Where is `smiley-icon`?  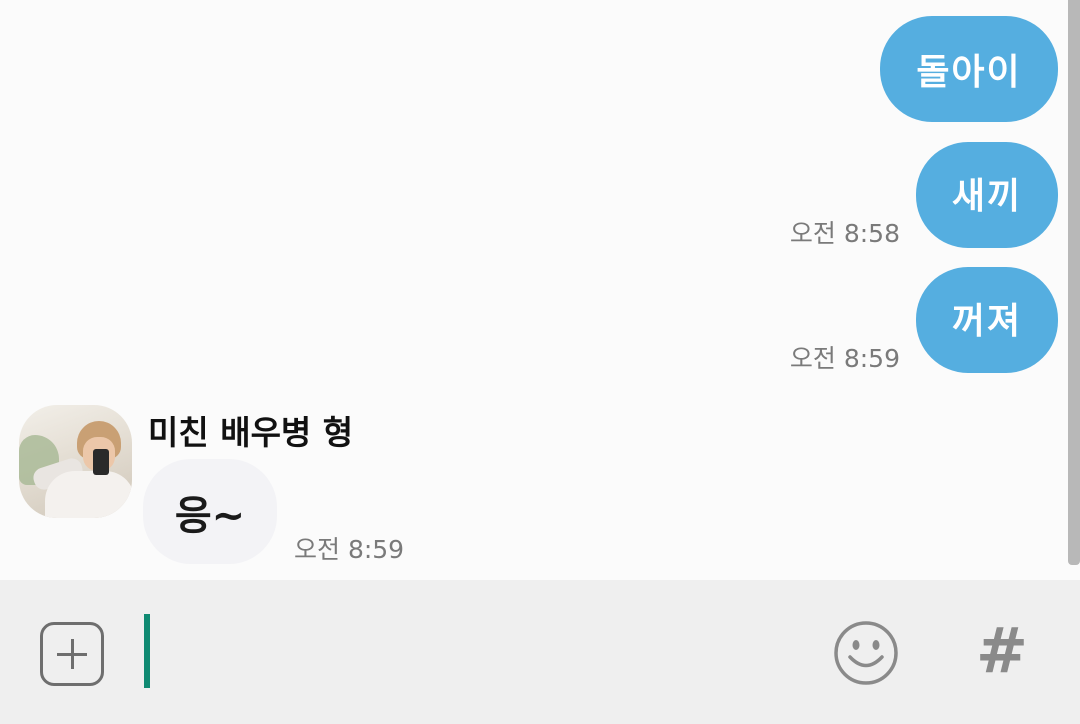 smiley-icon is located at coordinates (866, 653).